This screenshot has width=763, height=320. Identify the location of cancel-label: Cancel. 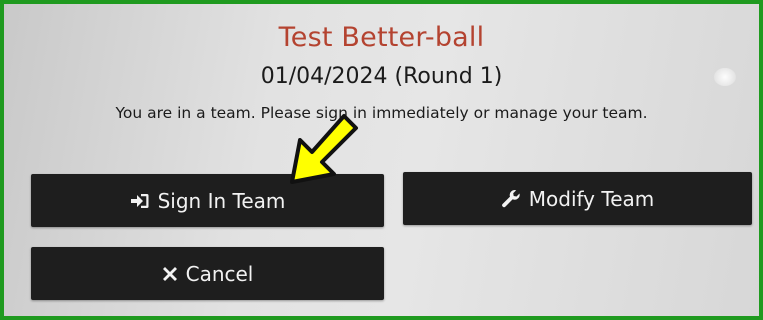
(219, 273).